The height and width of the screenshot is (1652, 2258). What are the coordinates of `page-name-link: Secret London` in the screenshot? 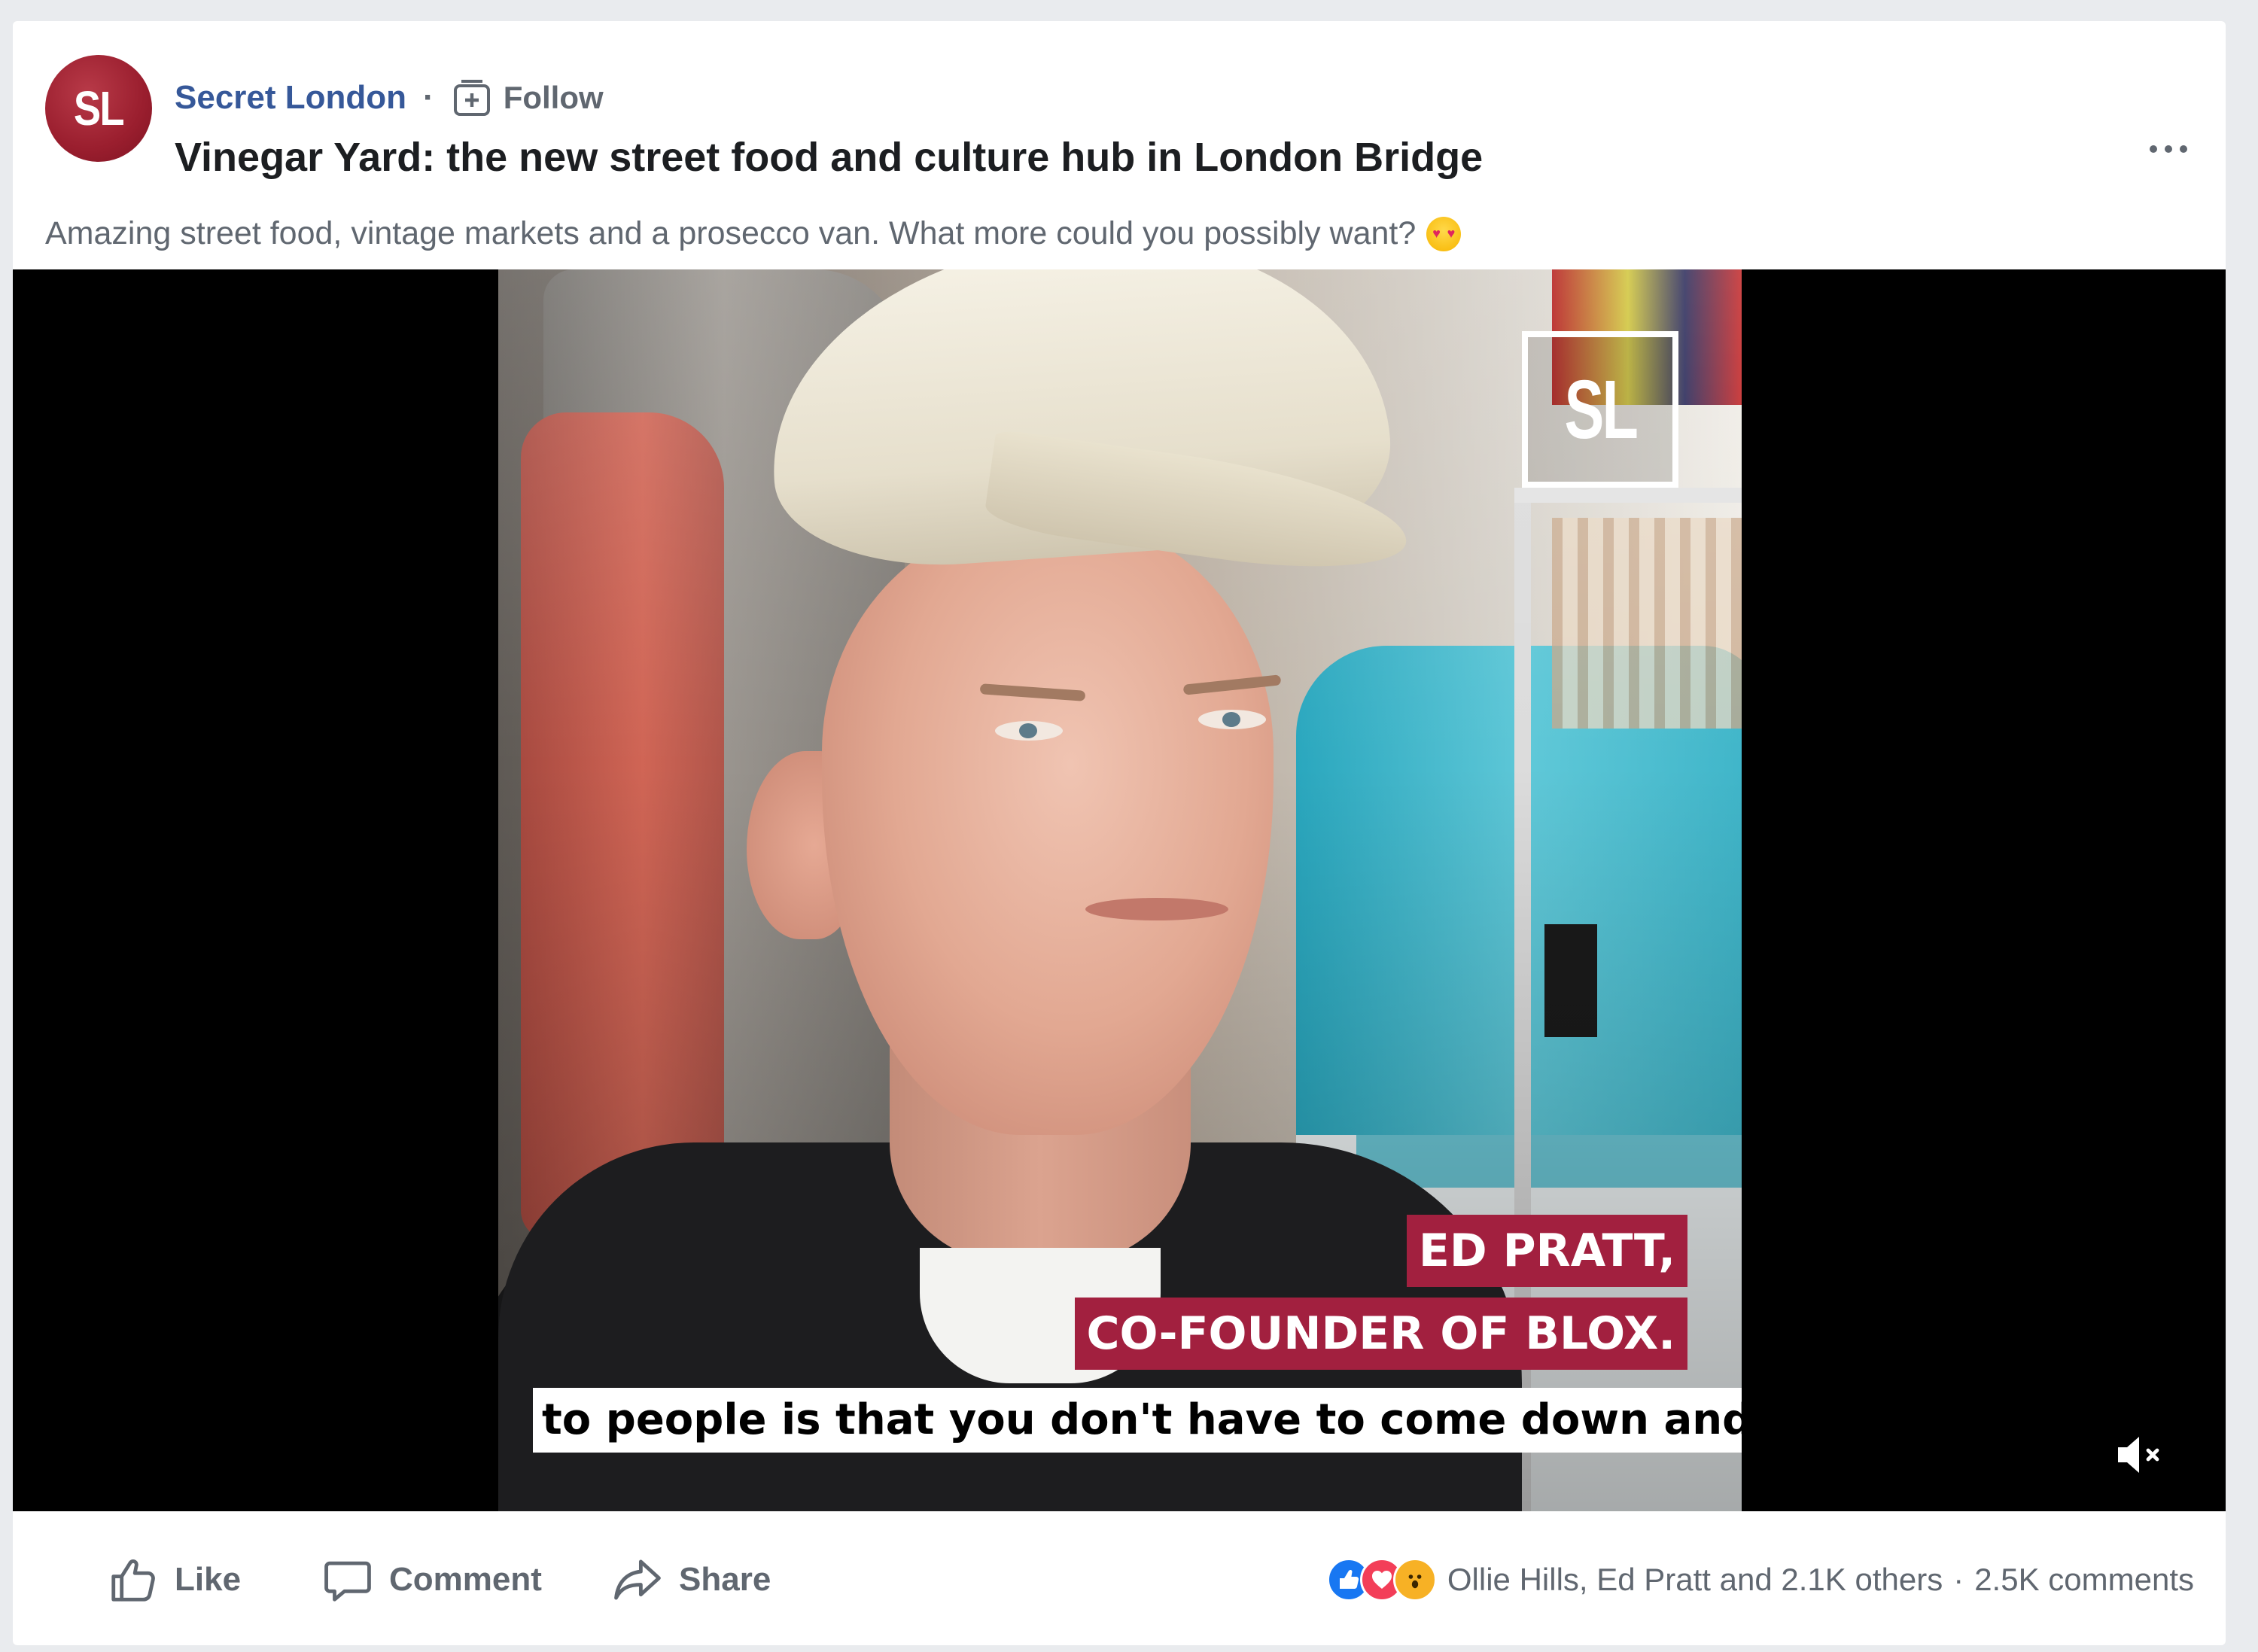 It's located at (290, 98).